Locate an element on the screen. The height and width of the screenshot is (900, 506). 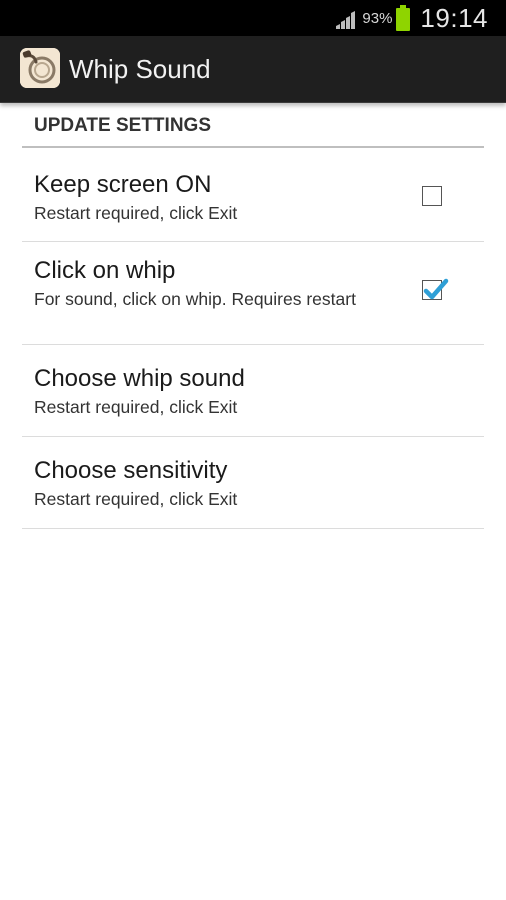
action-bar: Whip Sound is located at coordinates (253, 69).